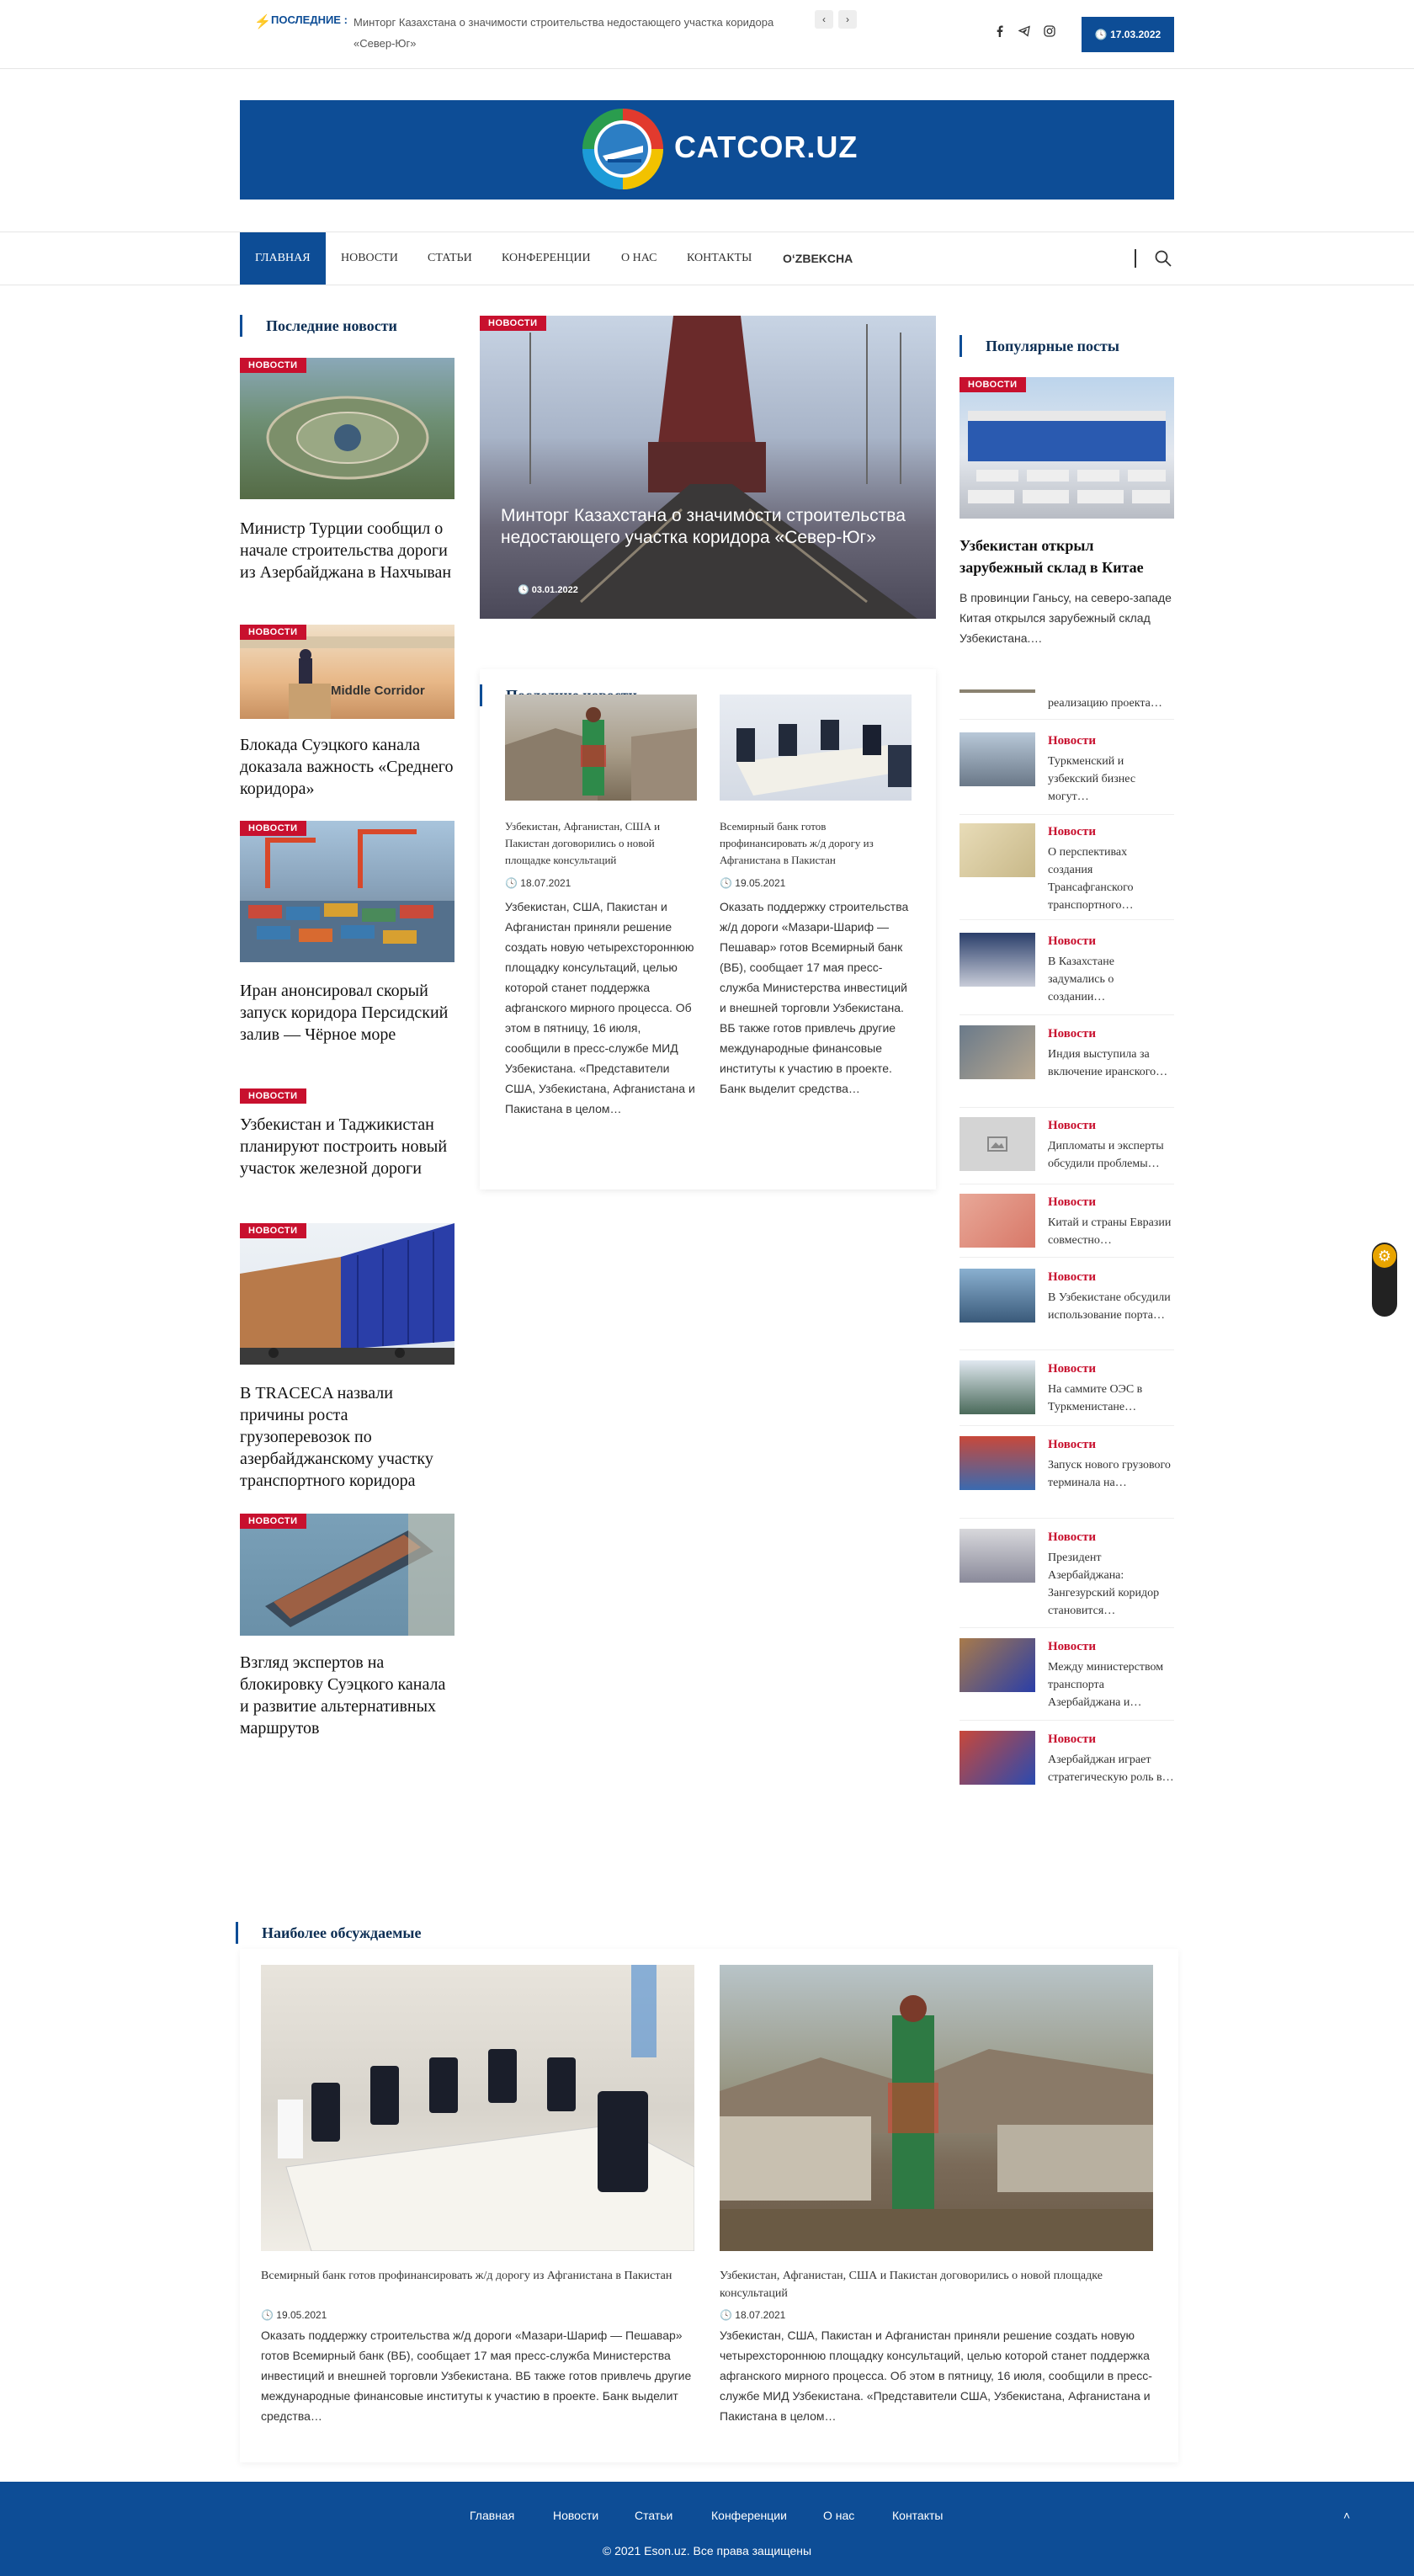 This screenshot has width=1414, height=2576. I want to click on hero-image, so click(708, 467).